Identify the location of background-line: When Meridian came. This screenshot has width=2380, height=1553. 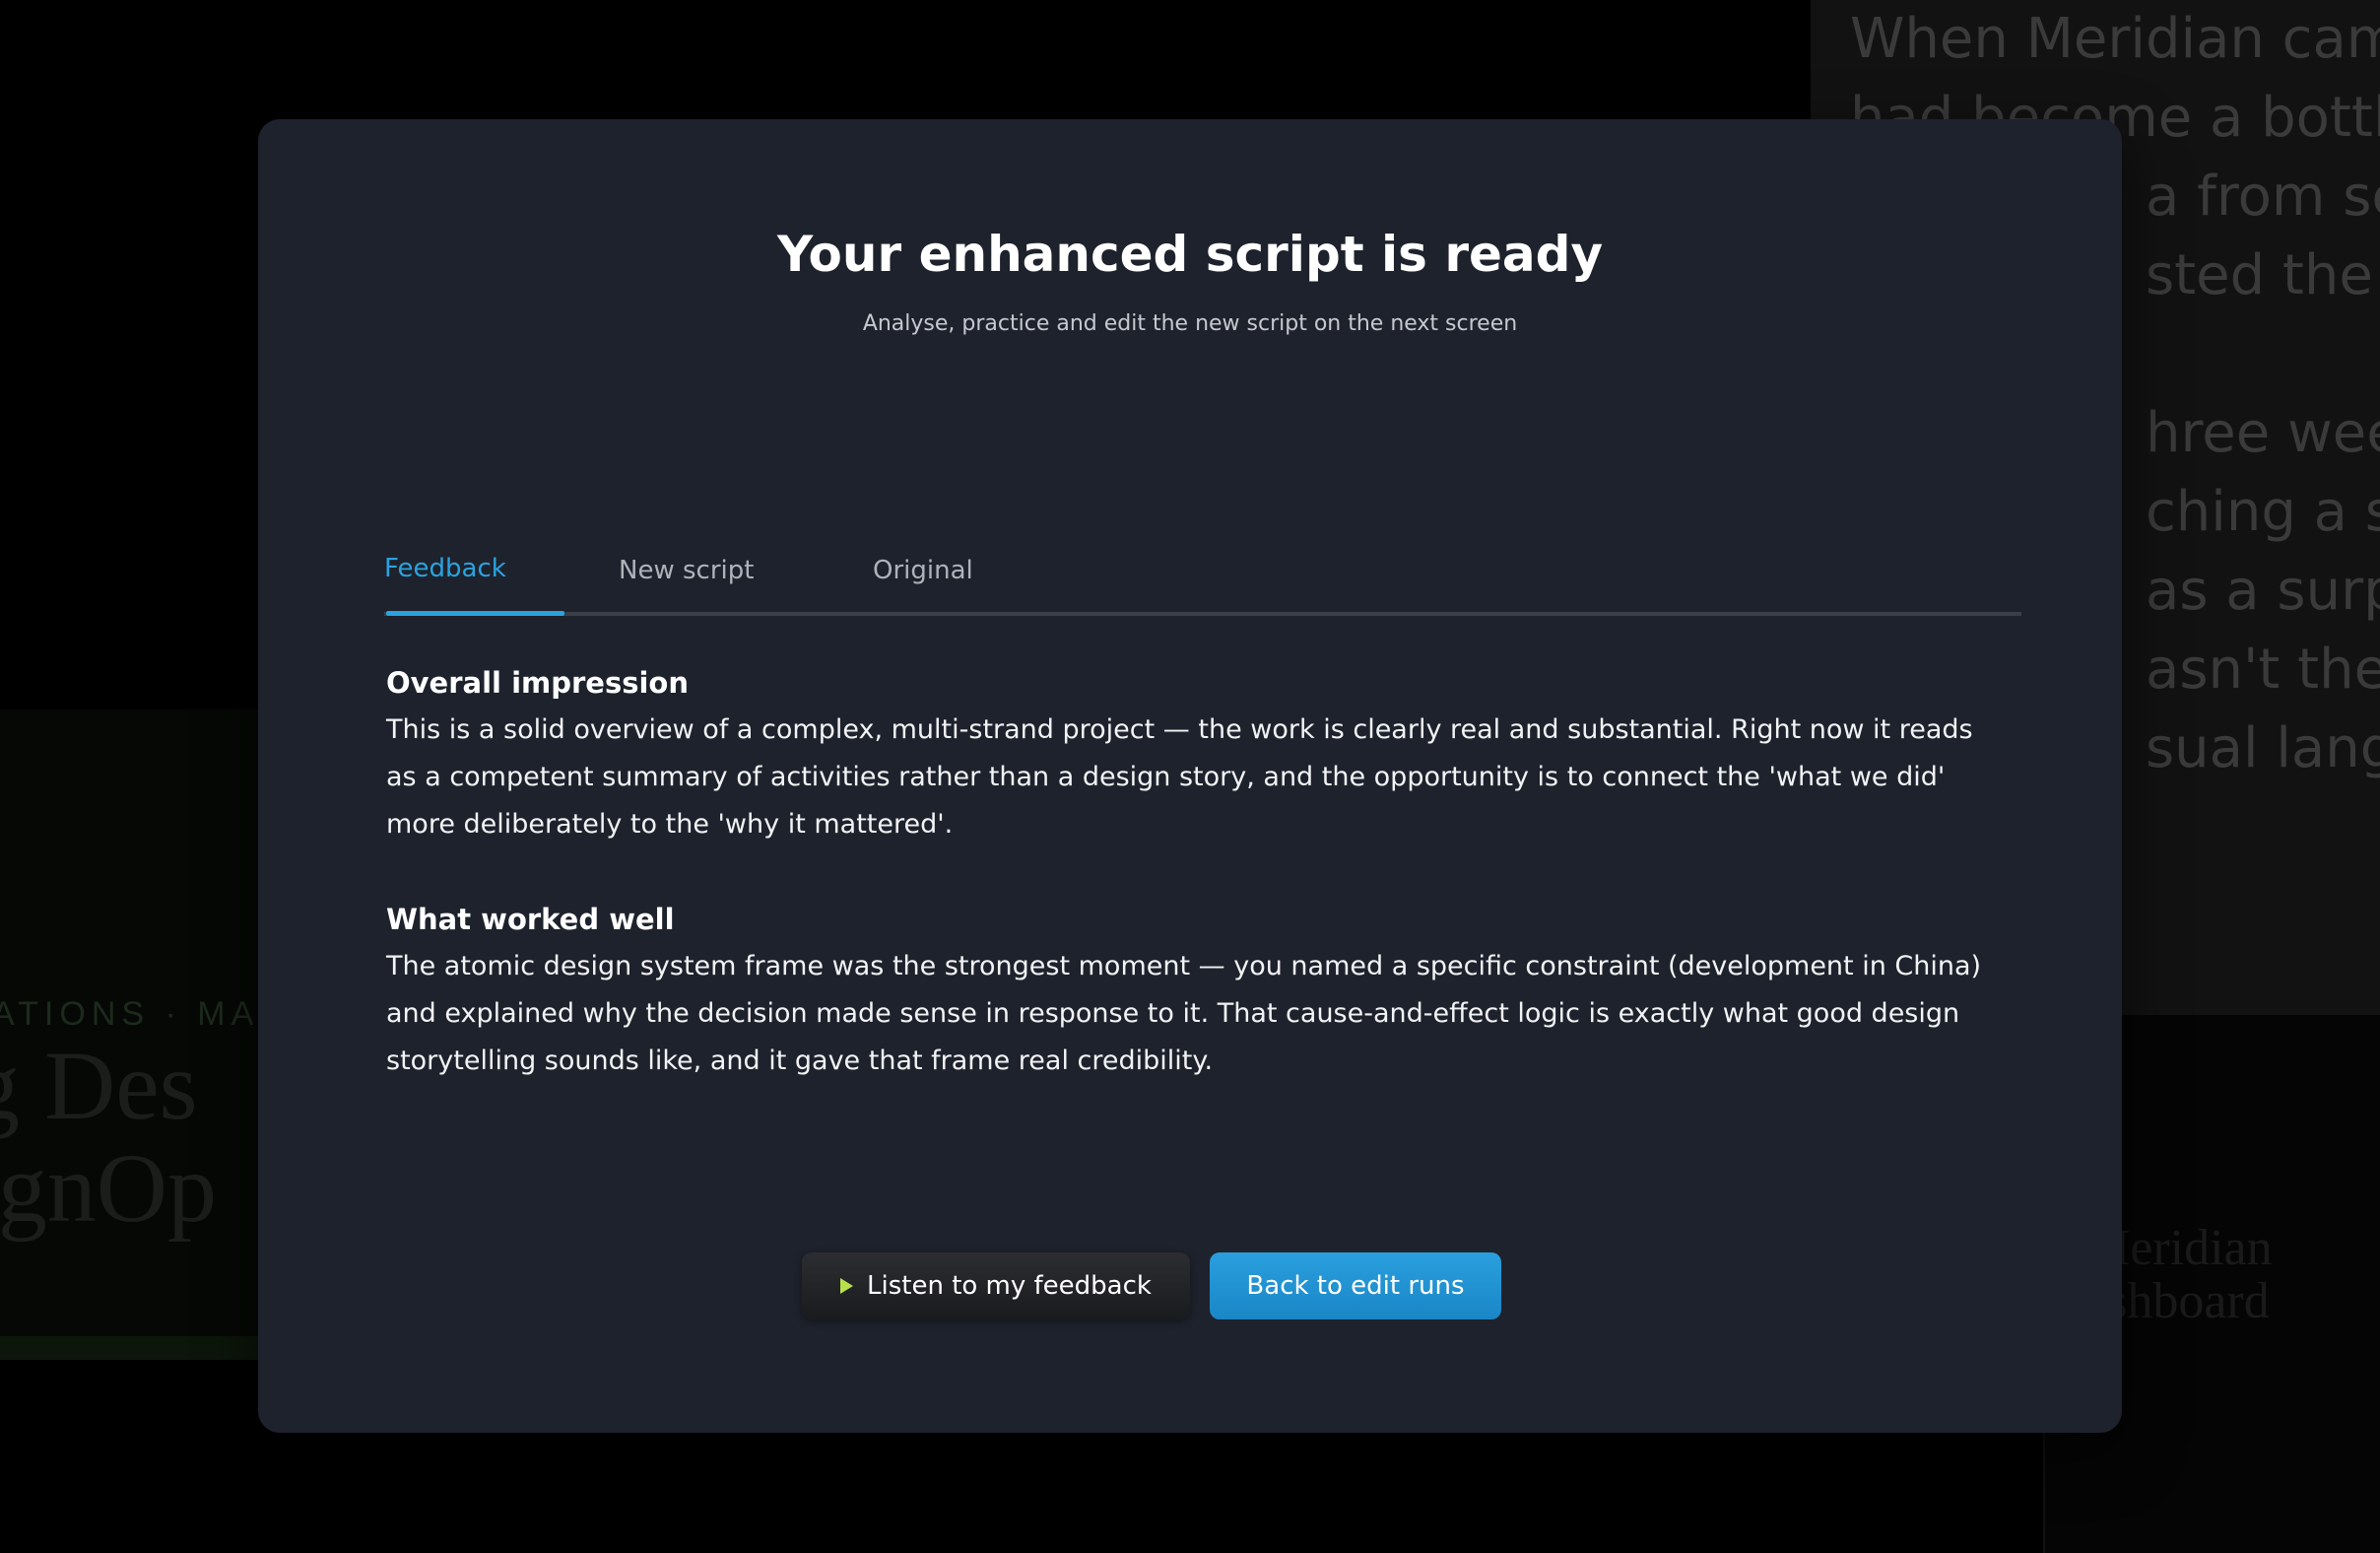
(2115, 39).